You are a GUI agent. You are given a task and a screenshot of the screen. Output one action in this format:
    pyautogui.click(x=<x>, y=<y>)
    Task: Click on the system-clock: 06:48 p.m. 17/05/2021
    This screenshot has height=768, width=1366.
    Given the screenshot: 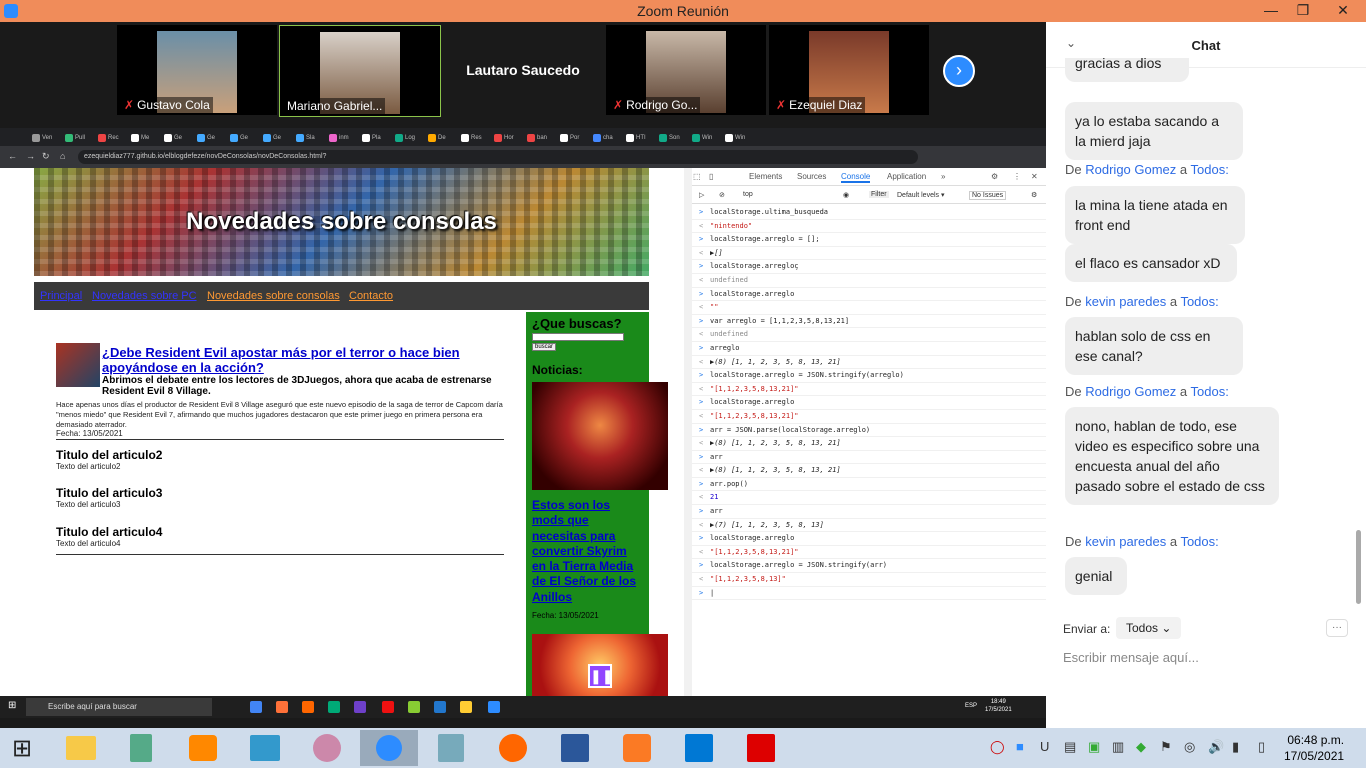 What is the action you would take?
    pyautogui.click(x=1314, y=748)
    